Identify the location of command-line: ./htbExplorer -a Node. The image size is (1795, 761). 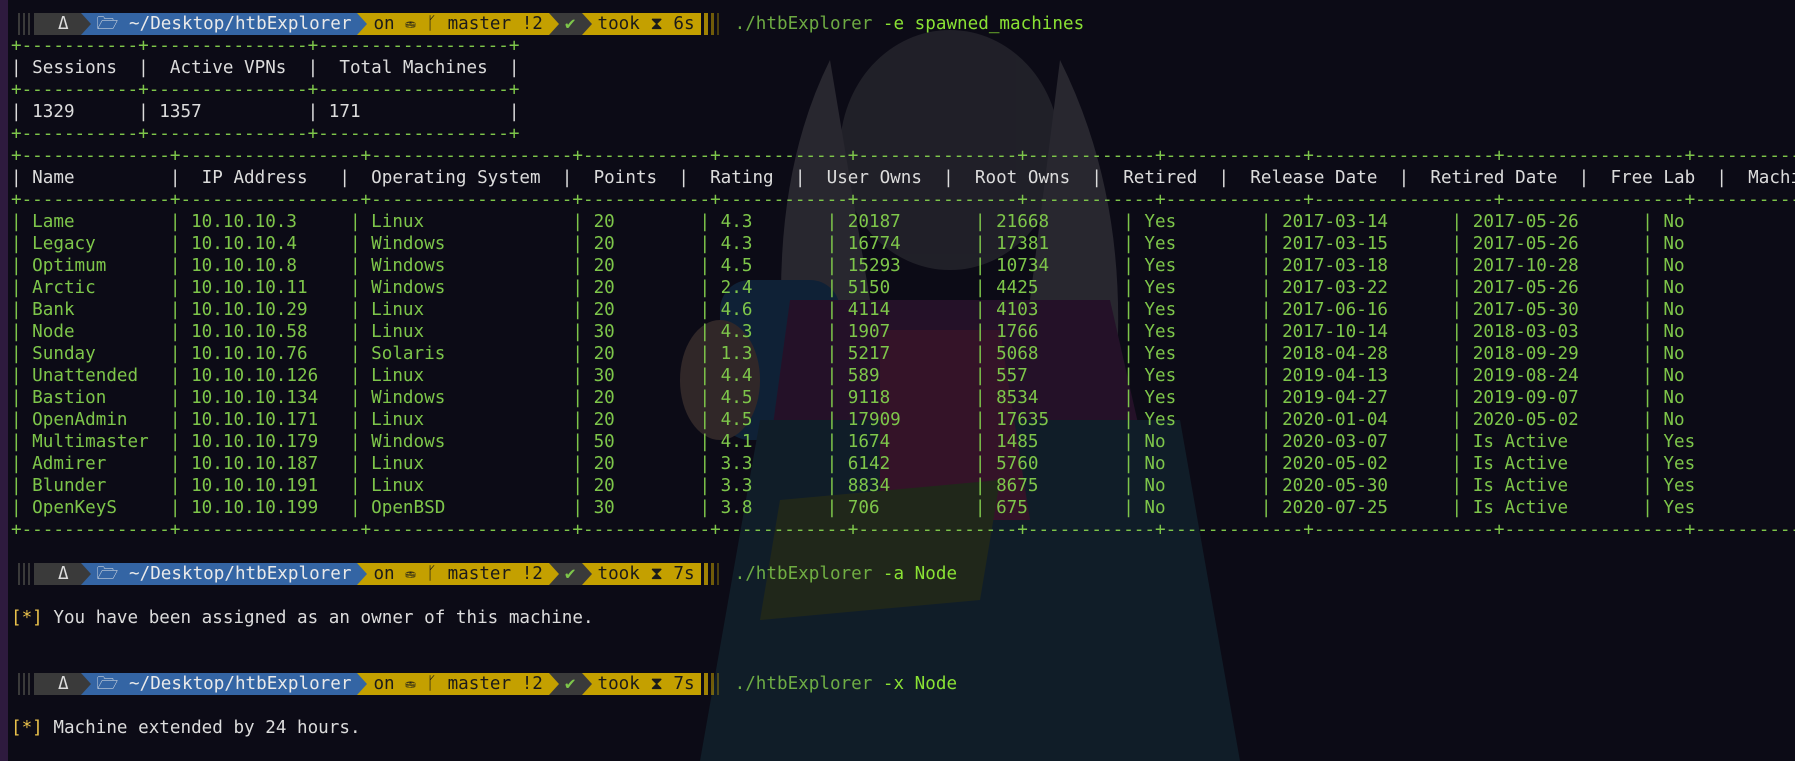
(846, 574).